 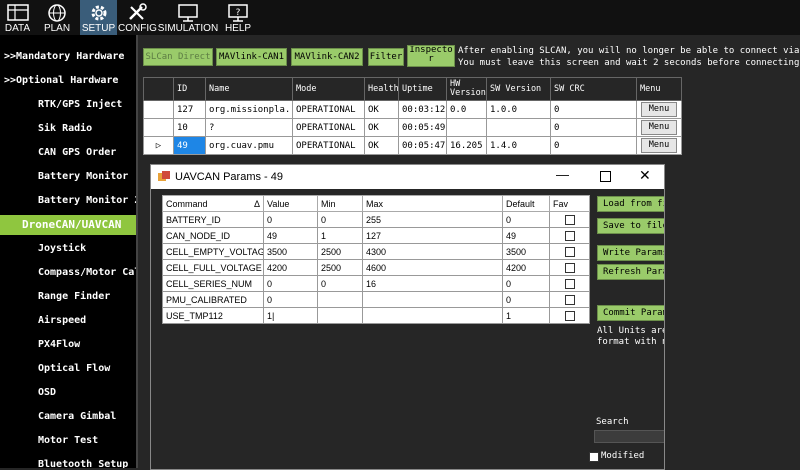 What do you see at coordinates (630, 226) in the screenshot?
I see `save-to-file-button: Save to file` at bounding box center [630, 226].